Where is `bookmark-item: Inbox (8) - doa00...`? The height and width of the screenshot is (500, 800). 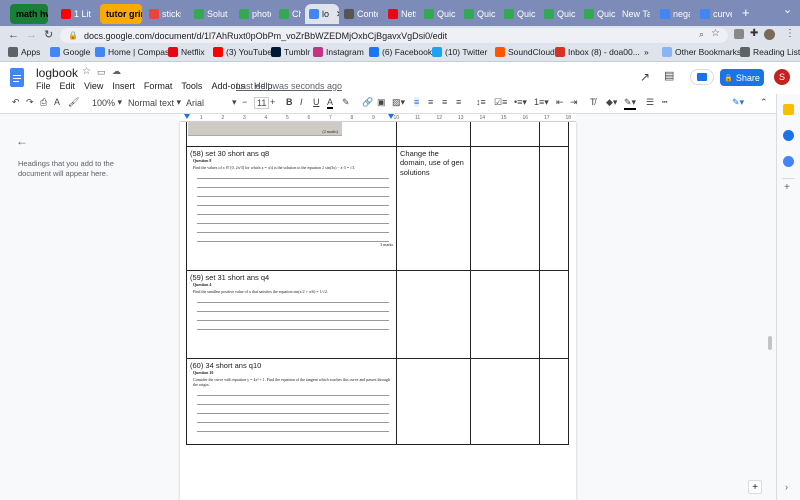
bookmark-item: Inbox (8) - doa00... is located at coordinates (597, 52).